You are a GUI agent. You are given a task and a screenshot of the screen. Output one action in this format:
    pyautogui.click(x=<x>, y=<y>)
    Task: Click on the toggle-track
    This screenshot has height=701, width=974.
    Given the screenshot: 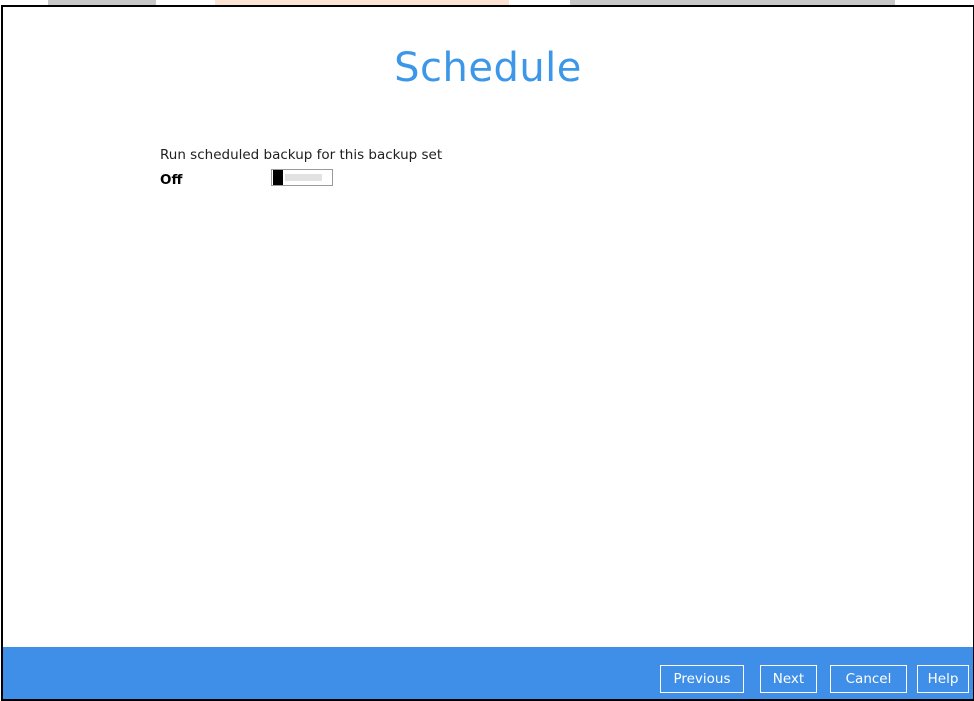 What is the action you would take?
    pyautogui.click(x=303, y=177)
    